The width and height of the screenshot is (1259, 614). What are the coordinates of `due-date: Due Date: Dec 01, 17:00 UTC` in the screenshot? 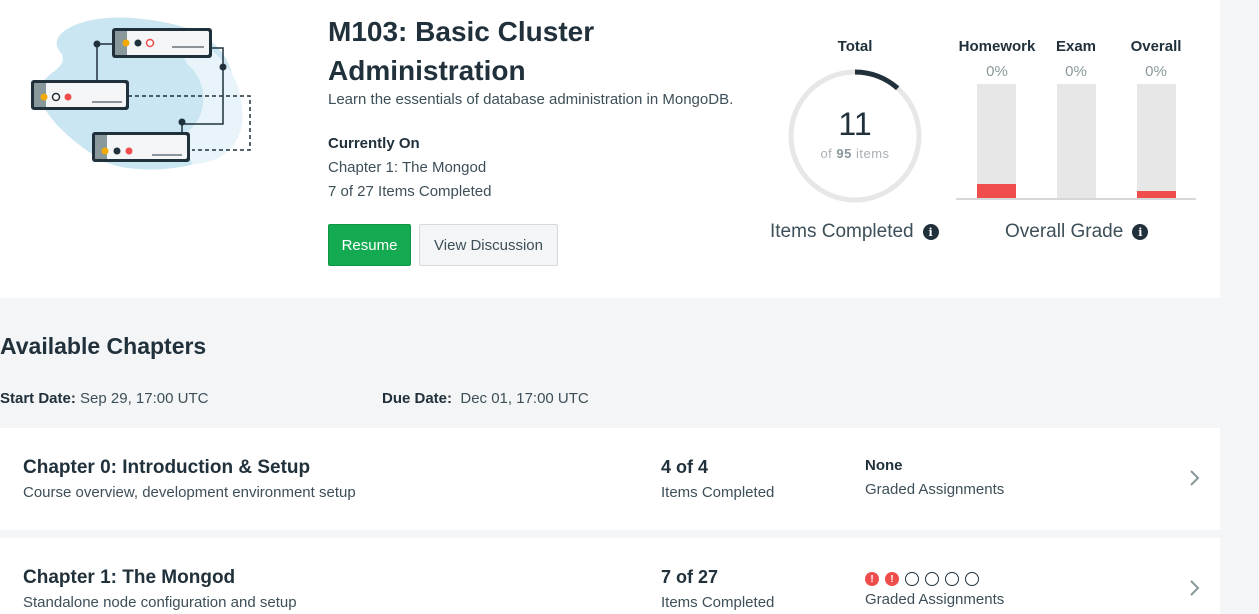 It's located at (485, 398).